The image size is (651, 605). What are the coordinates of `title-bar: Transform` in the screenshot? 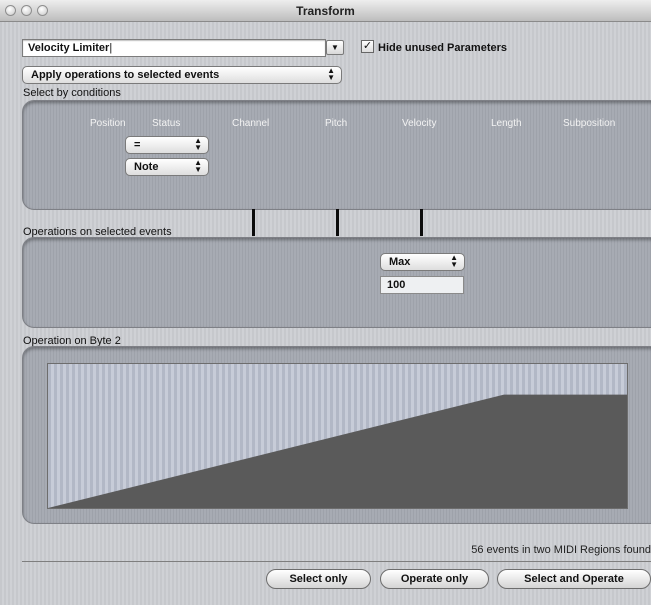 It's located at (325, 11).